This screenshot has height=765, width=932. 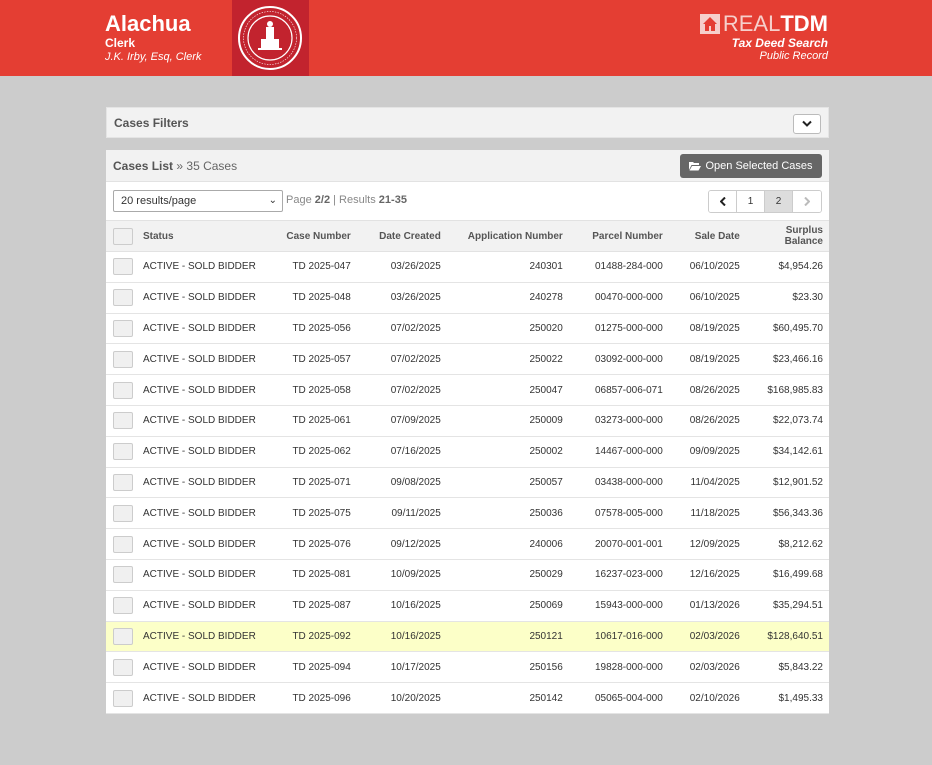 I want to click on cell-parcel-number: 03092-000-000, so click(x=628, y=359).